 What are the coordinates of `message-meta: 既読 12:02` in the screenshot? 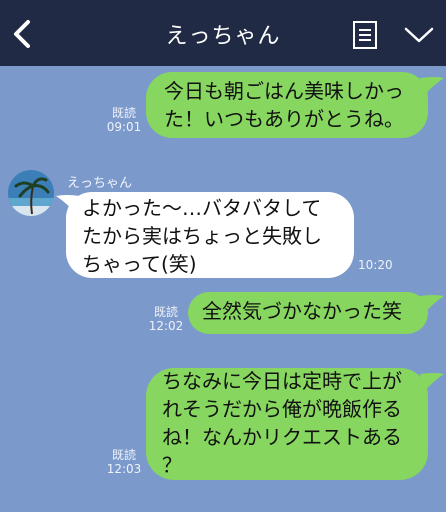 It's located at (166, 319).